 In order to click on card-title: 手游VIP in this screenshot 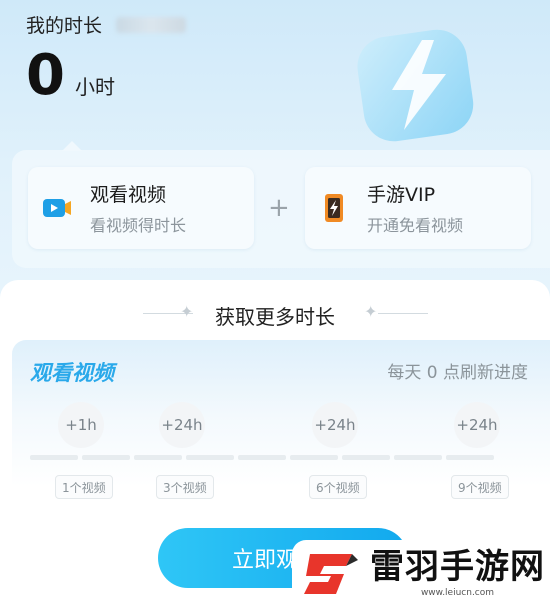, I will do `click(401, 195)`.